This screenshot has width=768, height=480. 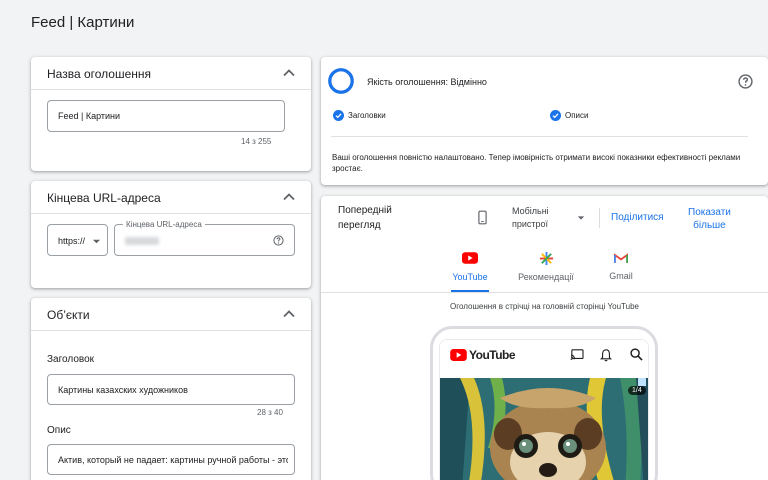 What do you see at coordinates (341, 81) in the screenshot?
I see `ad-strength-ring-icon` at bounding box center [341, 81].